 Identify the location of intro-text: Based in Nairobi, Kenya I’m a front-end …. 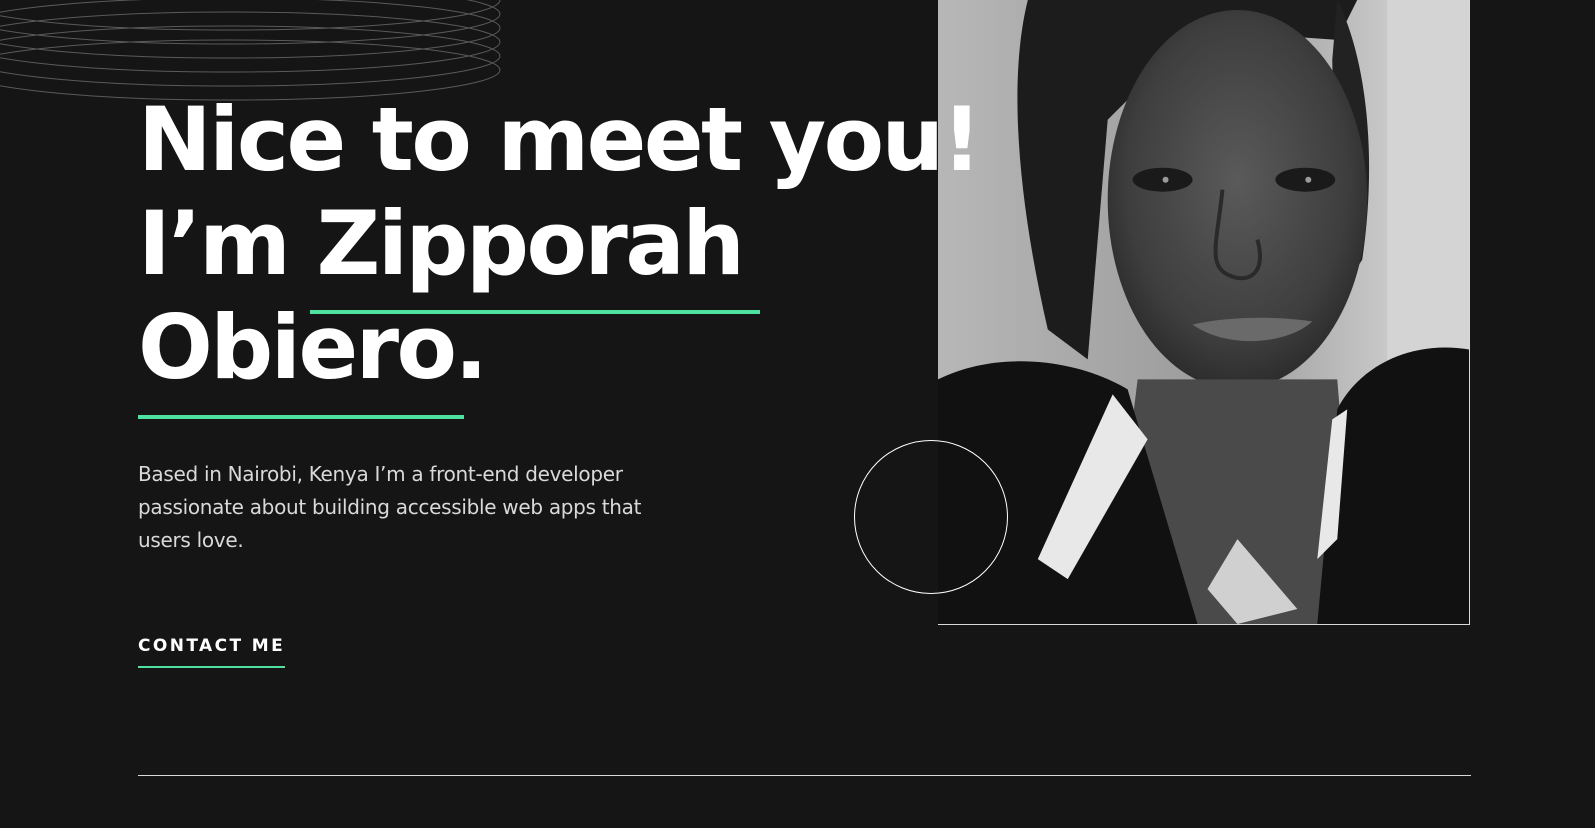
(390, 507).